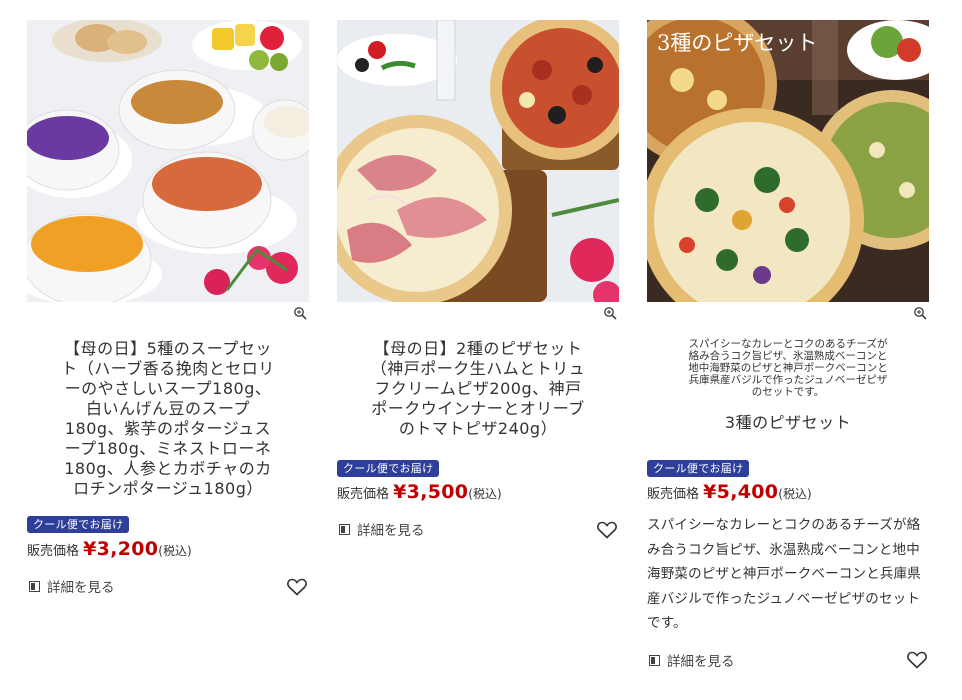  I want to click on product-title-line: ーのやさしいスープ180g、, so click(168, 388).